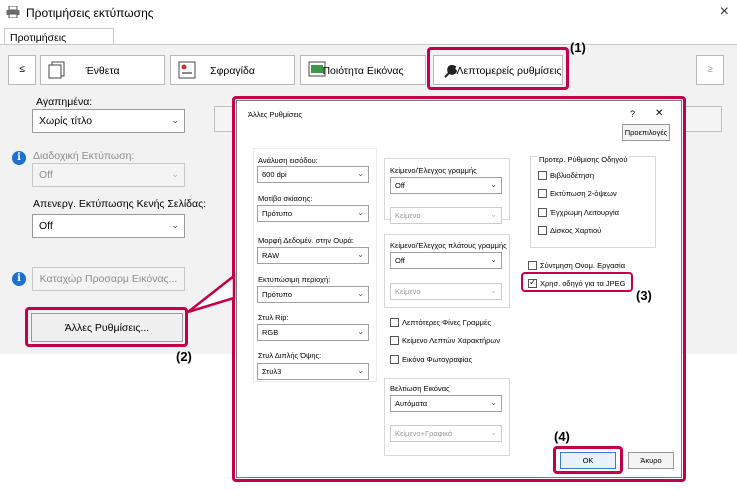 The width and height of the screenshot is (737, 490). I want to click on image-enhance-label: Βελτίωση Εικόνας, so click(420, 388).